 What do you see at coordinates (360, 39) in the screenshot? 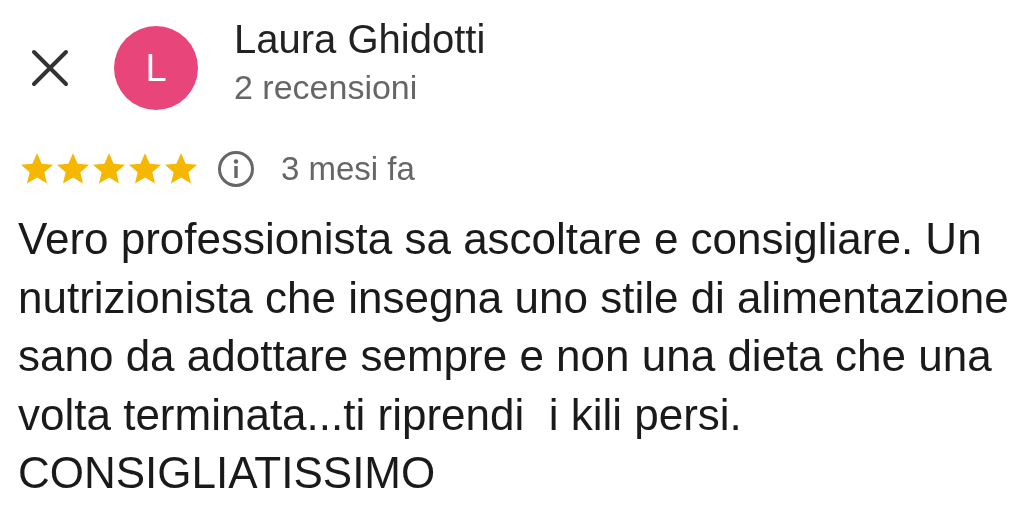
I see `reviewer-name: Laura Ghidotti` at bounding box center [360, 39].